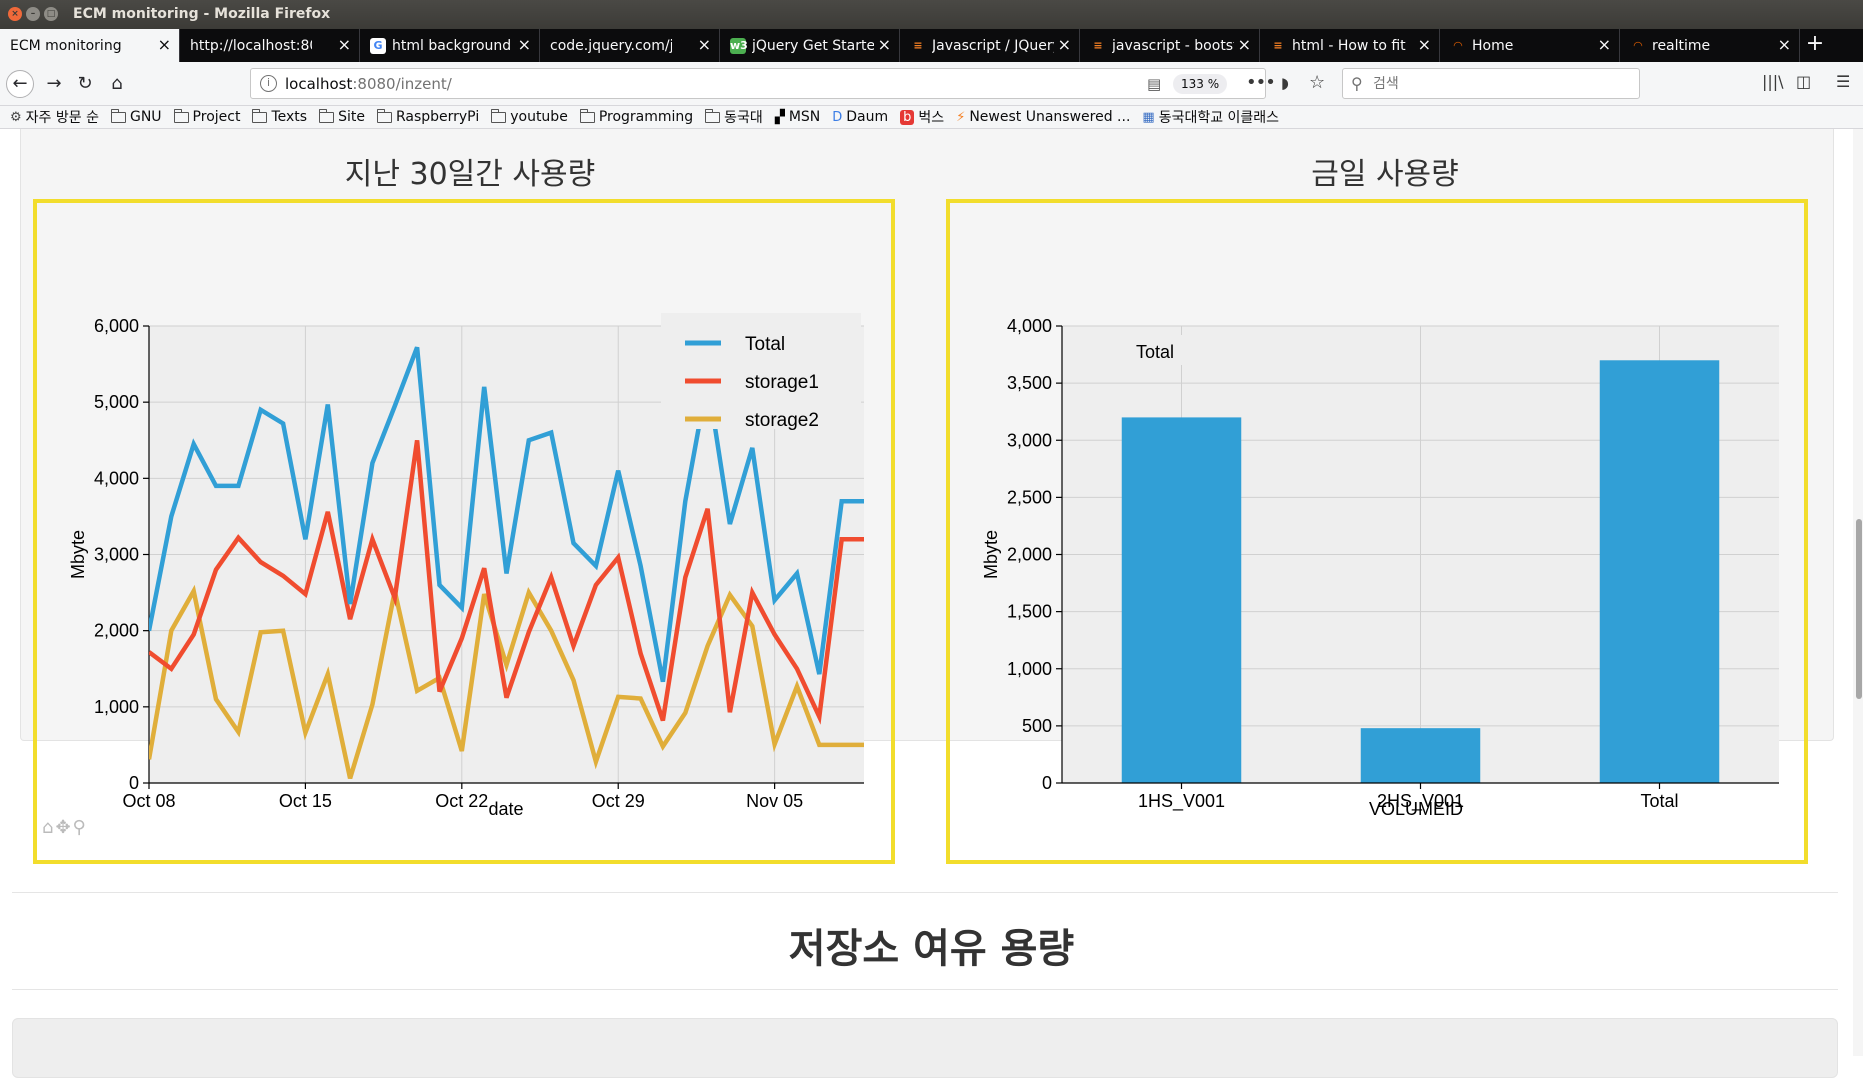 The image size is (1863, 1078). What do you see at coordinates (739, 45) in the screenshot?
I see `tab-favicon-icon: w3` at bounding box center [739, 45].